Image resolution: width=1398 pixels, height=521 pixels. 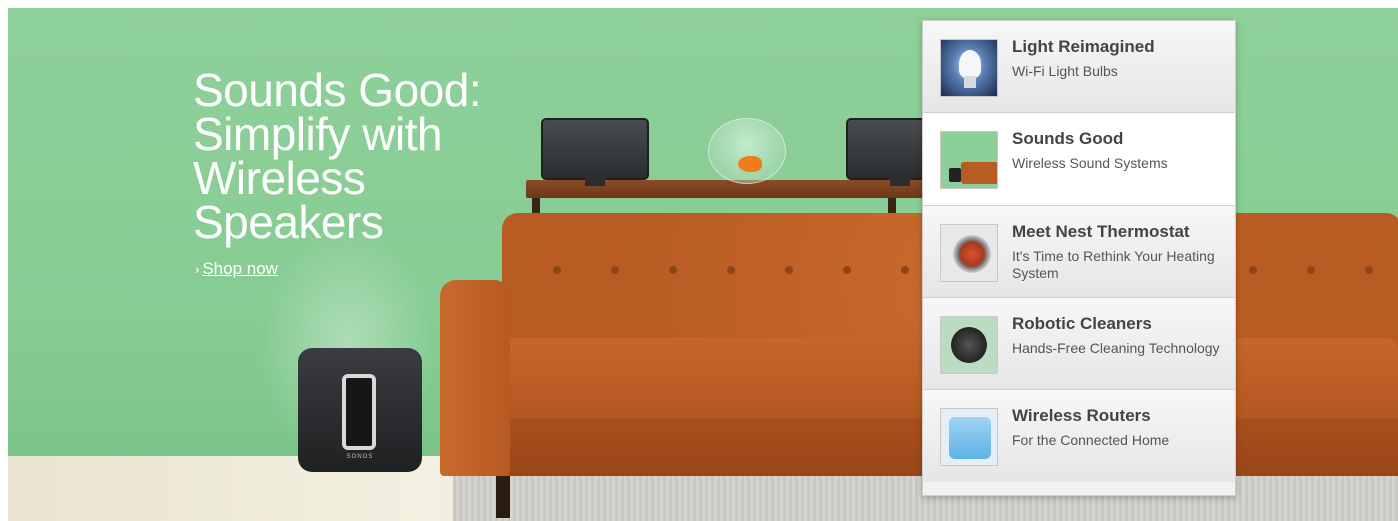 What do you see at coordinates (750, 164) in the screenshot?
I see `goldfish-image` at bounding box center [750, 164].